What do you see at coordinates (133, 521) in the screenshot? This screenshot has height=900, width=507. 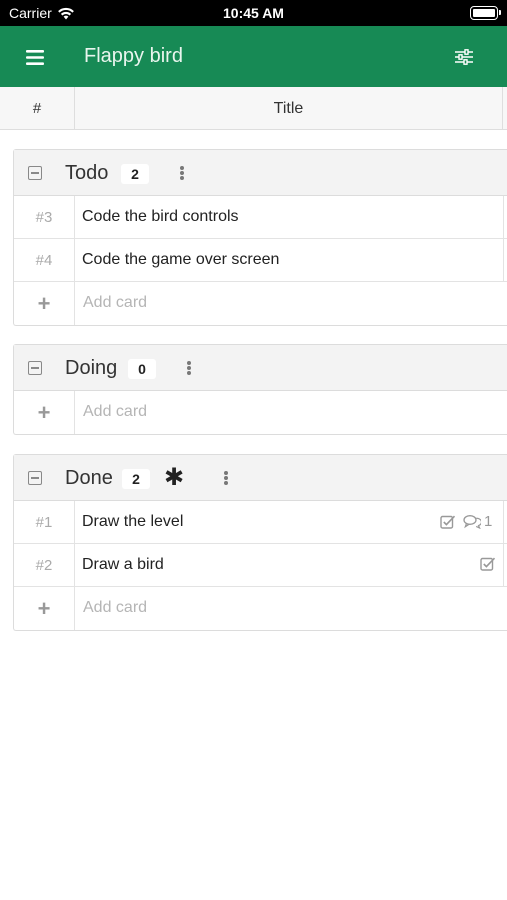 I see `card-title: Draw the level` at bounding box center [133, 521].